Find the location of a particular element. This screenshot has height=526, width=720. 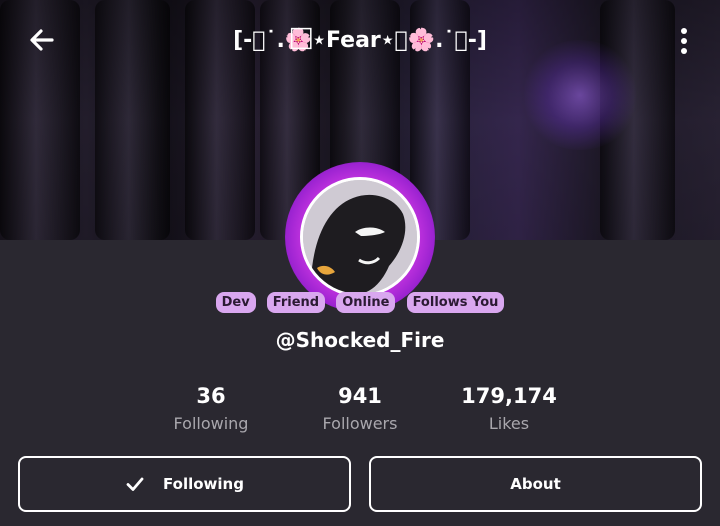

badge-online: Online is located at coordinates (366, 302).